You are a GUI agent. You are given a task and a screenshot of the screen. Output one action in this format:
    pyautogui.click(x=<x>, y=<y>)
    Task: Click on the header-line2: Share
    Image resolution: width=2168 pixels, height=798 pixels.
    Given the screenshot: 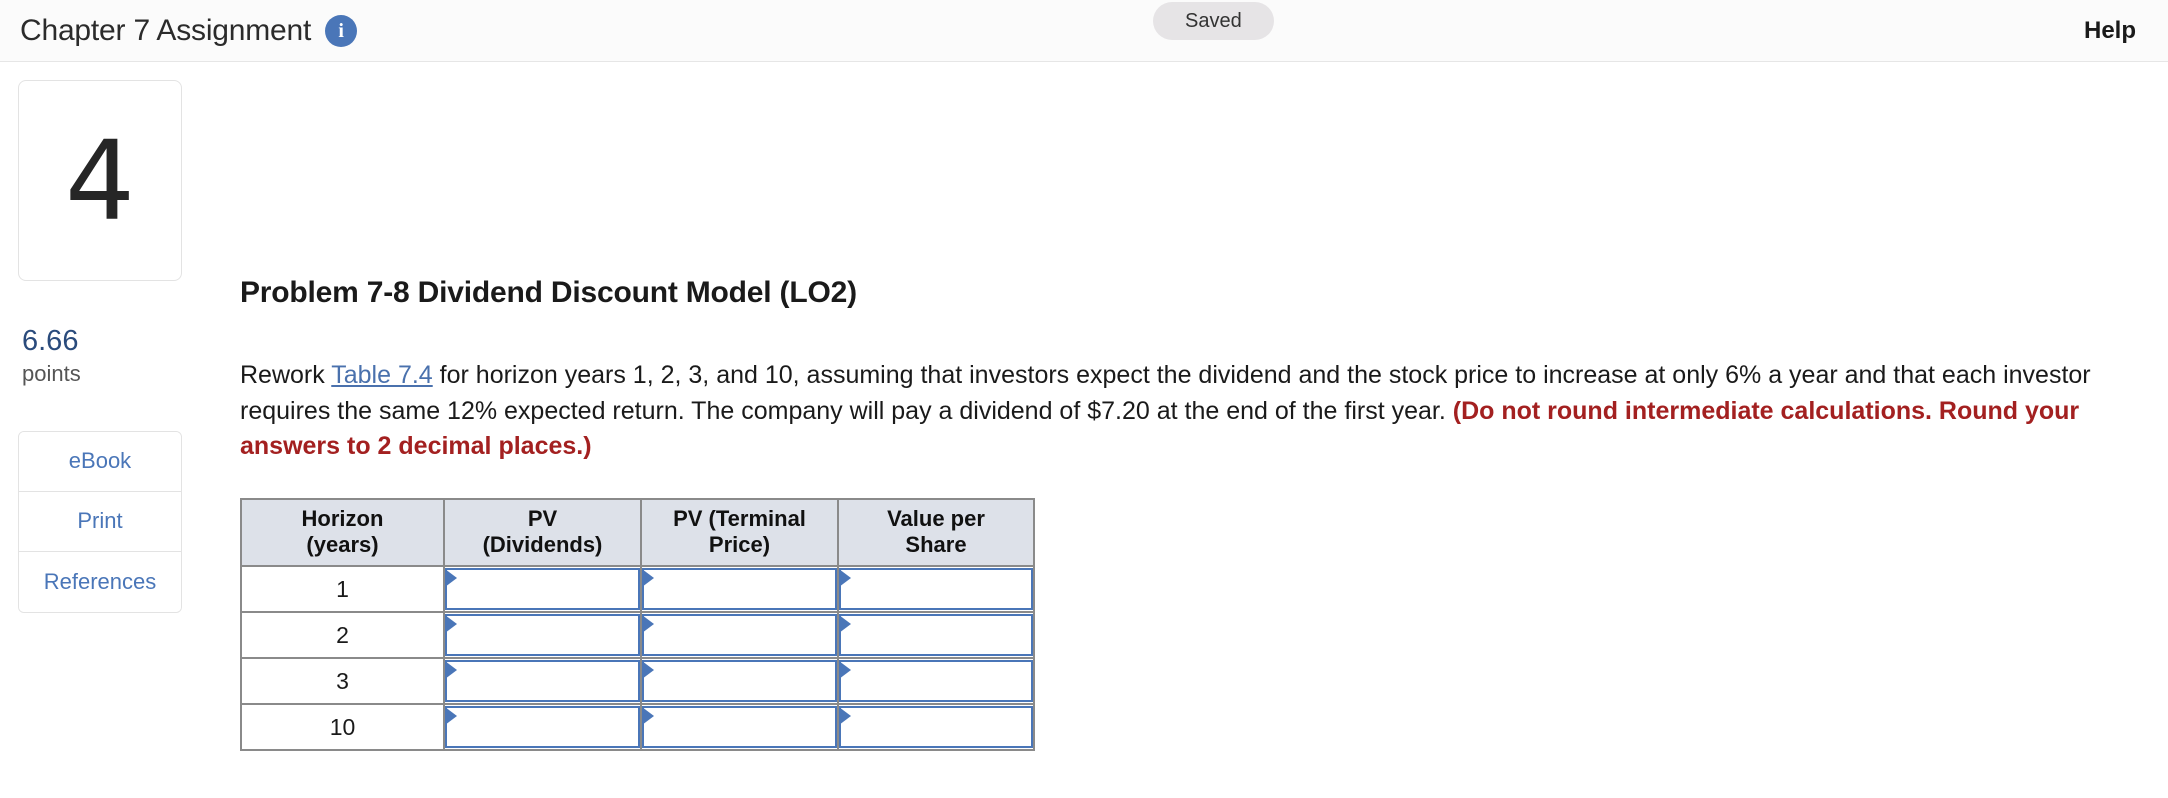 What is the action you would take?
    pyautogui.click(x=936, y=545)
    